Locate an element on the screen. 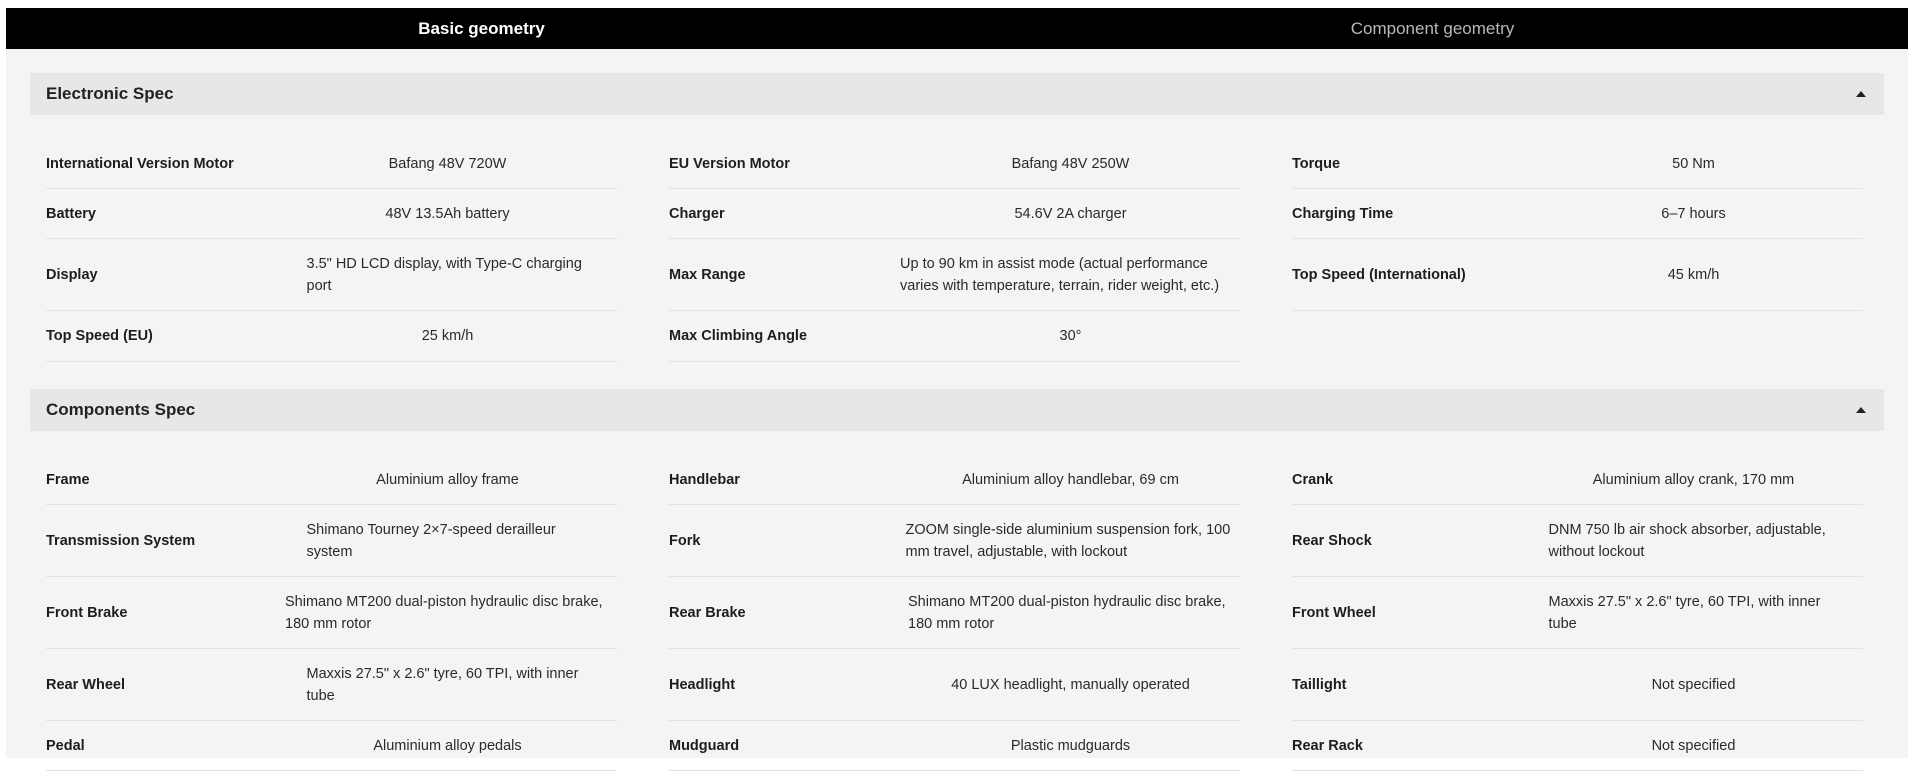  spec-label: Max Range is located at coordinates (707, 274).